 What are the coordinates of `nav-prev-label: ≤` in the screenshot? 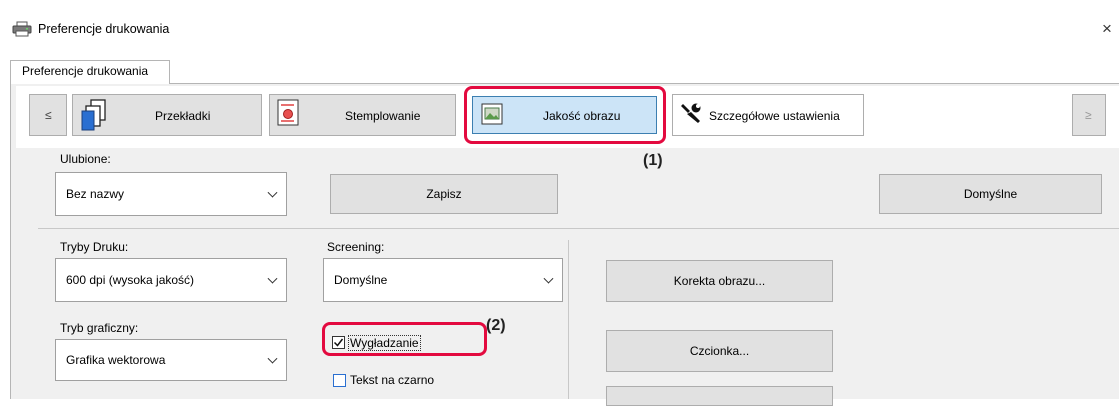 It's located at (48, 115).